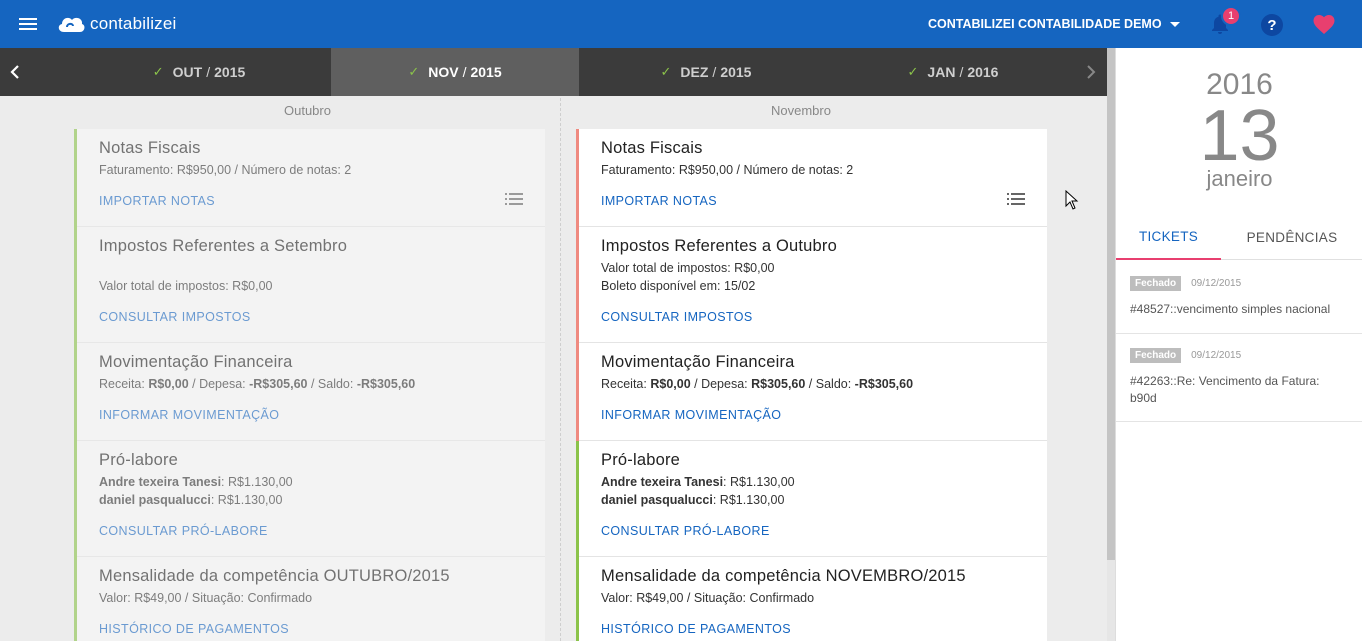 The width and height of the screenshot is (1362, 641). I want to click on logo-text: contabilizei, so click(133, 23).